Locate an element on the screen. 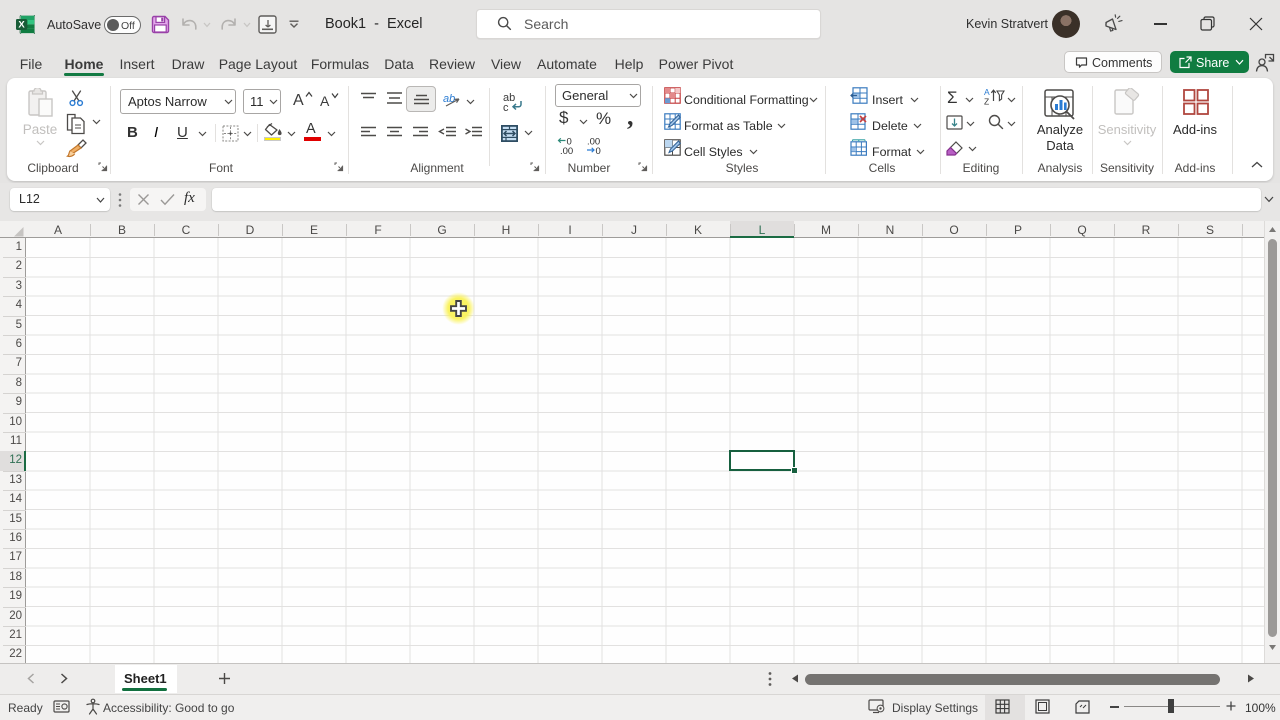 The width and height of the screenshot is (1280, 720). svg-text: c is located at coordinates (506, 107).